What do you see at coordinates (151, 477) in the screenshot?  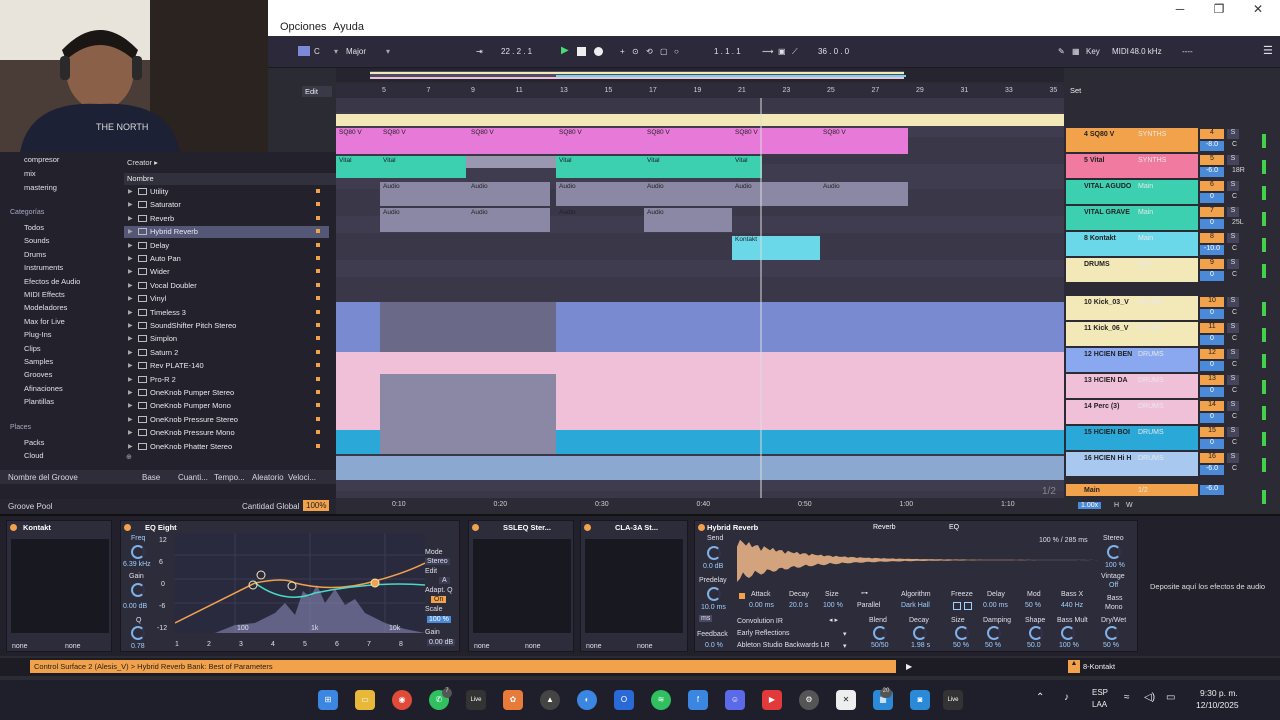 I see `groove-col-base: Base` at bounding box center [151, 477].